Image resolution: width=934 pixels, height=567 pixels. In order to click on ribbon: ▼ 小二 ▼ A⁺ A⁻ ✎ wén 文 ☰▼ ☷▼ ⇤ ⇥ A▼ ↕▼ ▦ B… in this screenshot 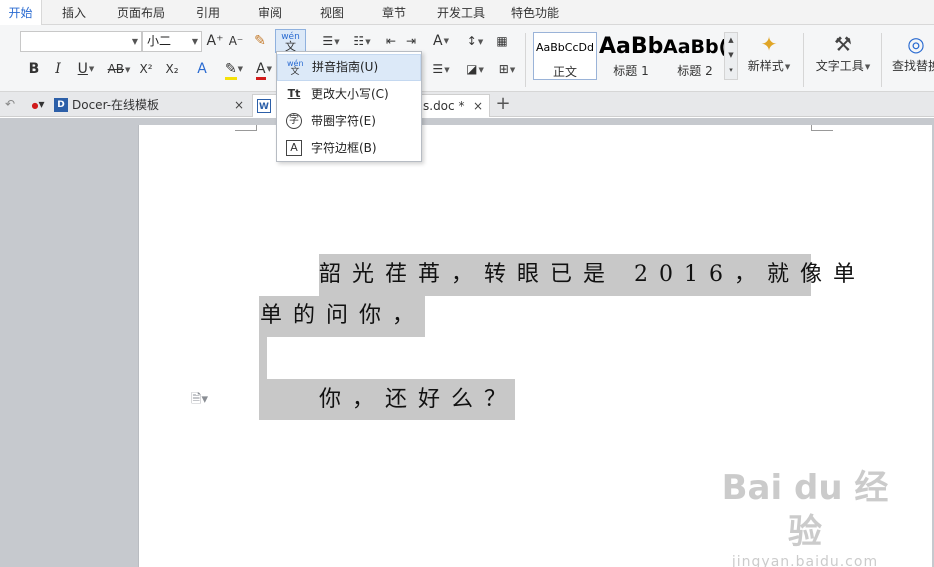, I will do `click(467, 58)`.